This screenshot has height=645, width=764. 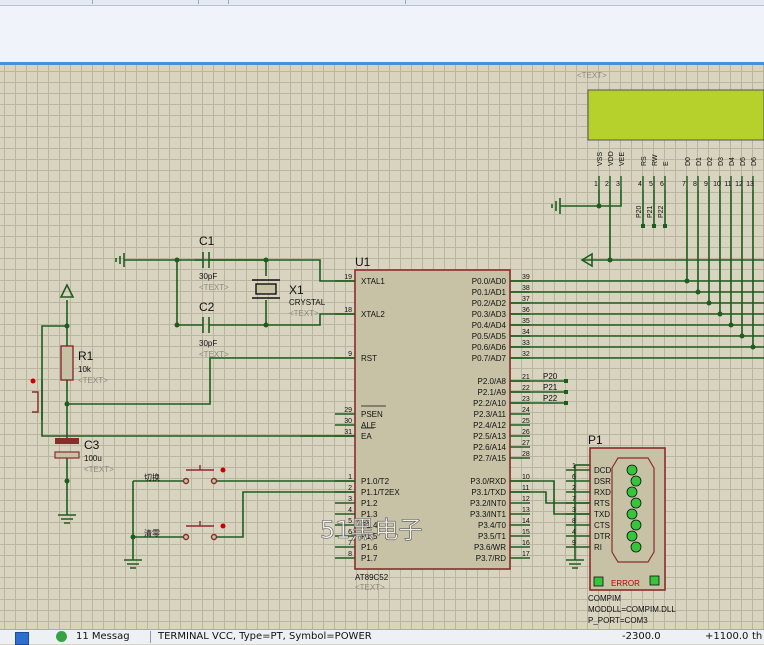 I want to click on u1-pin-name: P1.2, so click(x=369, y=503).